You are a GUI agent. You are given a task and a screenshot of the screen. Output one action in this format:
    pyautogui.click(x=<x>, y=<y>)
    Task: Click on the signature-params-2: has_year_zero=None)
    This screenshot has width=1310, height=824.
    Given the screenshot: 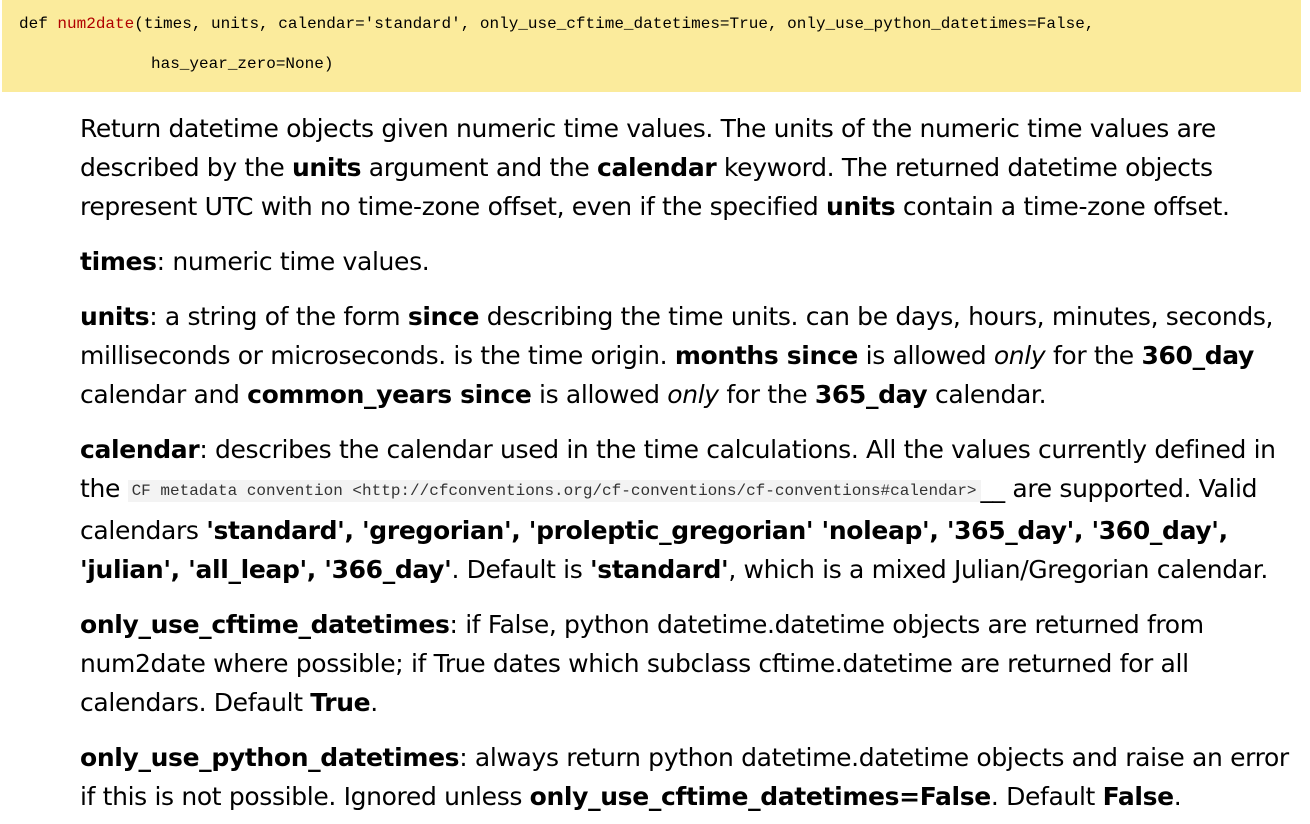 What is the action you would take?
    pyautogui.click(x=242, y=64)
    